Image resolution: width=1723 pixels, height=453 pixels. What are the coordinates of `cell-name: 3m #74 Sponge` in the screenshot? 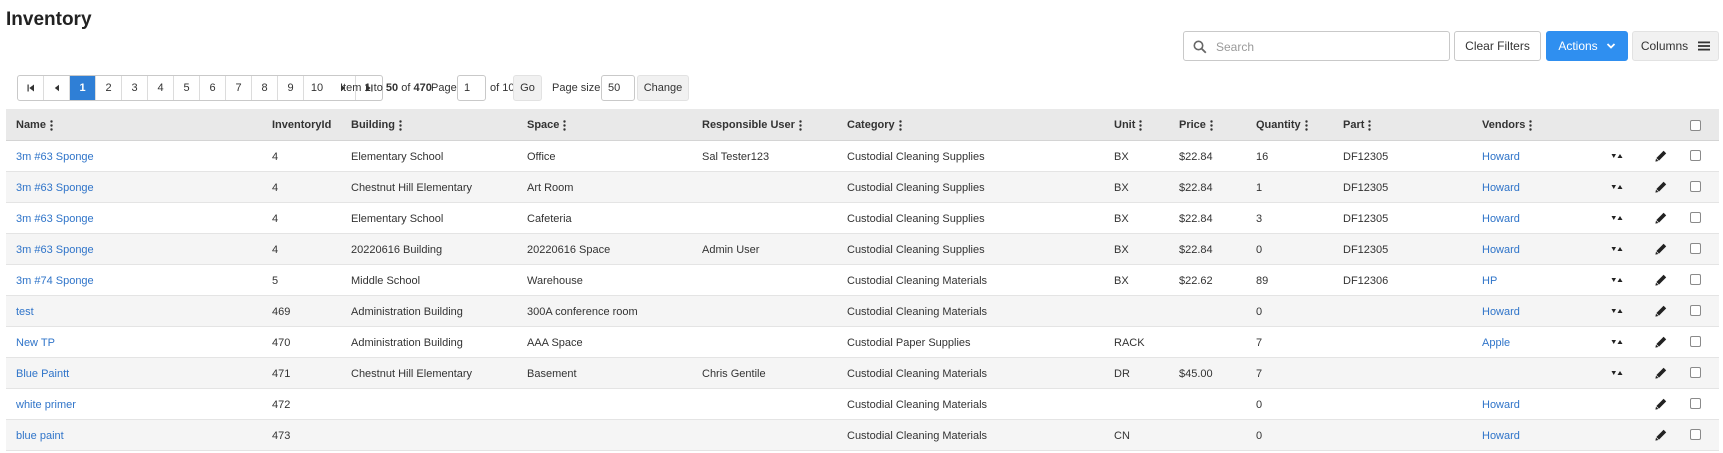 It's located at (55, 280).